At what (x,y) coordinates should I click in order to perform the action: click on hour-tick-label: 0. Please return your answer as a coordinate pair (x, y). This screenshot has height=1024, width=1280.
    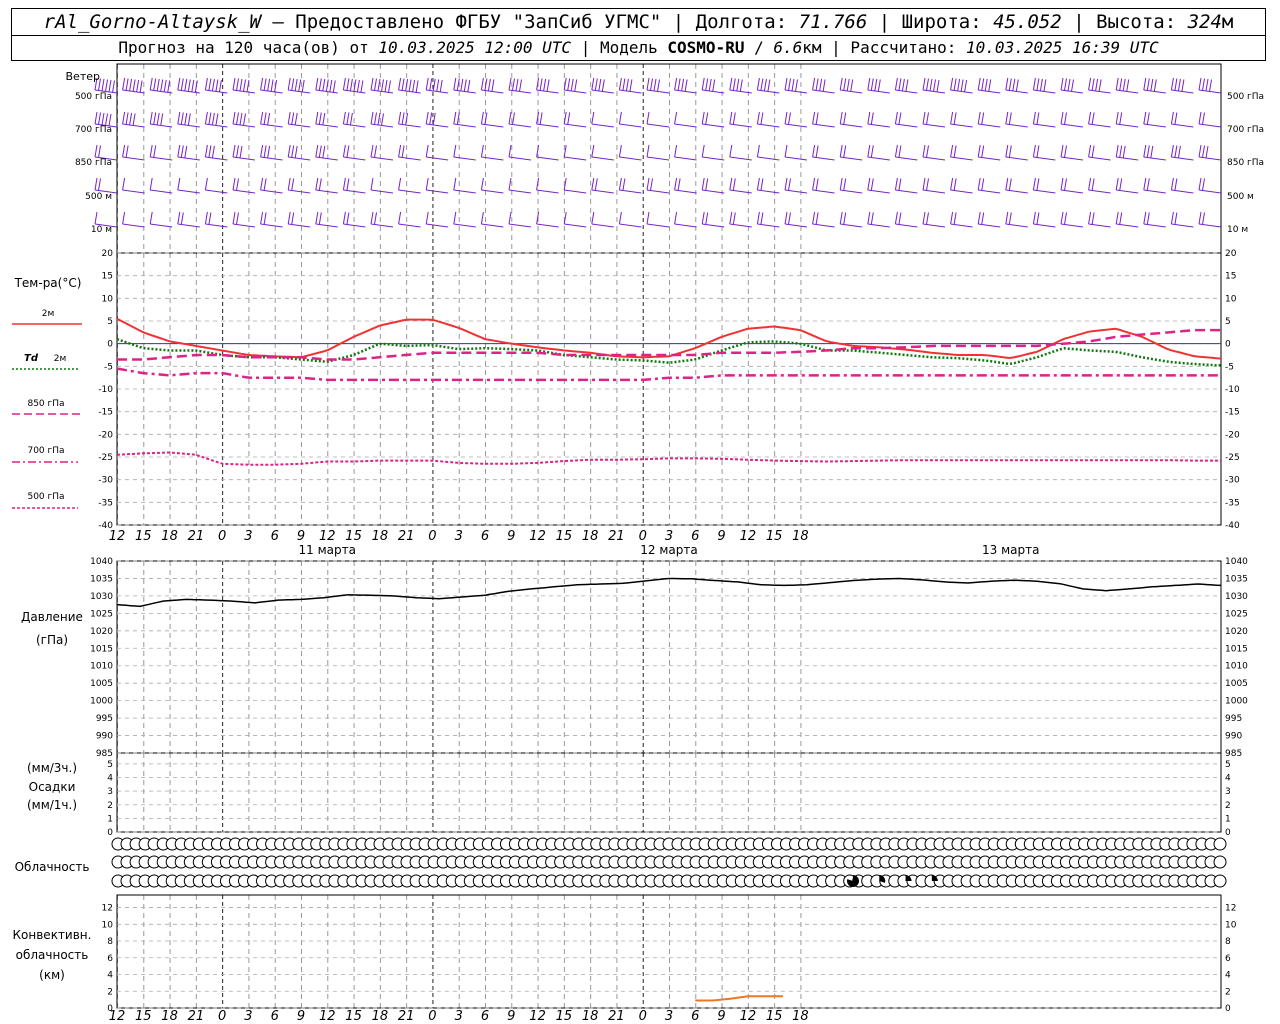
    Looking at the image, I should click on (432, 536).